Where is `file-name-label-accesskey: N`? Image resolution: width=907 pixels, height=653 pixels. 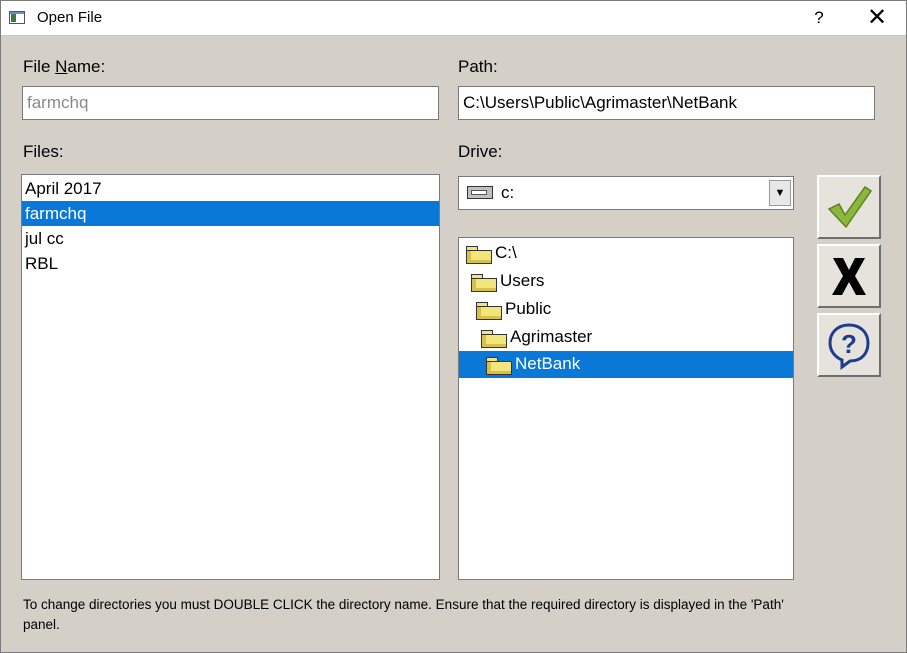 file-name-label-accesskey: N is located at coordinates (61, 66).